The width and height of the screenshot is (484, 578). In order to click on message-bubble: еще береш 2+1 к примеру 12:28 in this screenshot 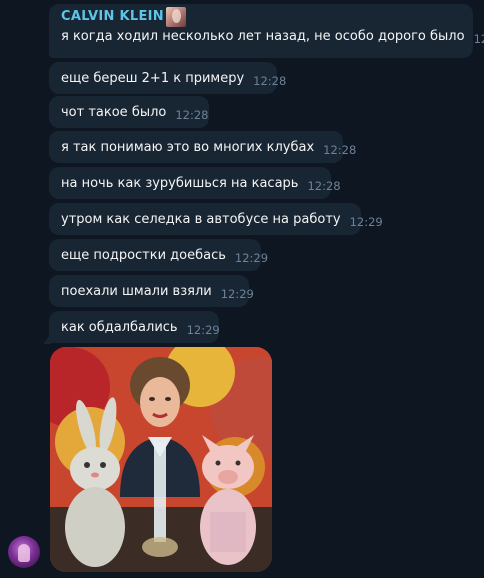, I will do `click(167, 78)`.